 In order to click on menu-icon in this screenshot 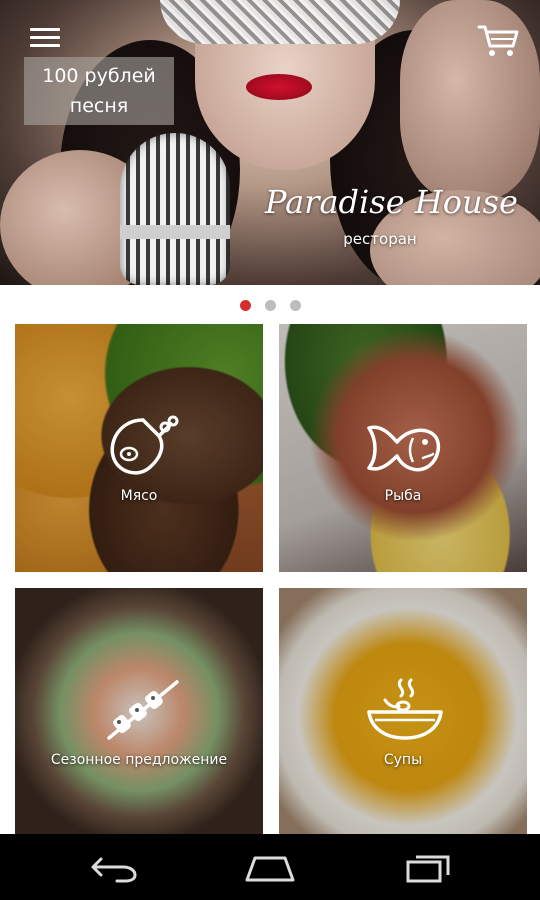, I will do `click(45, 40)`.